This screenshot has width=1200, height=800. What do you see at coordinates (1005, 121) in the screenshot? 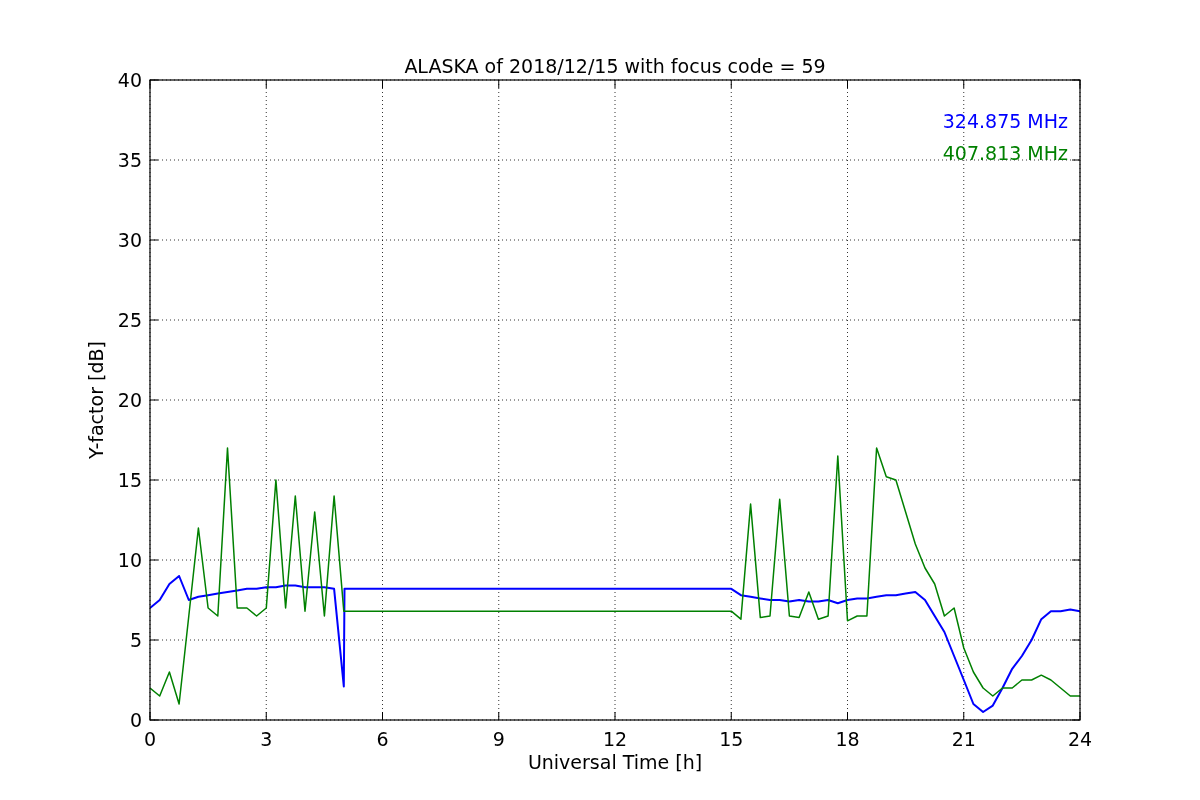
I see `legend-label: 324.875 MHz` at bounding box center [1005, 121].